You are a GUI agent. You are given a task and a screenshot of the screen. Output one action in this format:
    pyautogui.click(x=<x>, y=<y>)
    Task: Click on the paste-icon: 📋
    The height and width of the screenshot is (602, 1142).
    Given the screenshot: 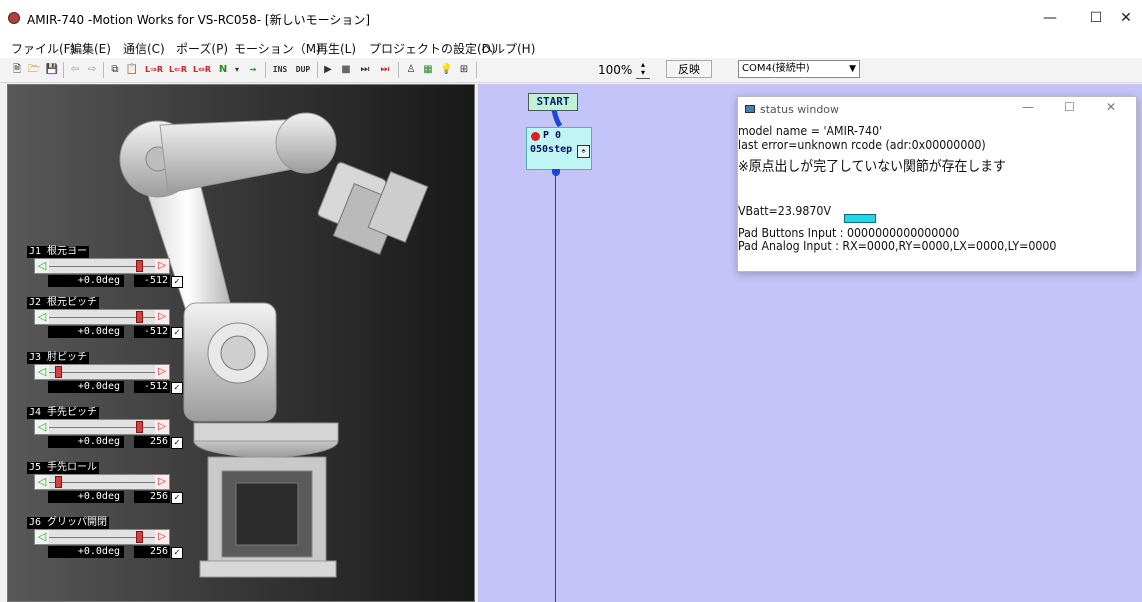 What is the action you would take?
    pyautogui.click(x=132, y=69)
    